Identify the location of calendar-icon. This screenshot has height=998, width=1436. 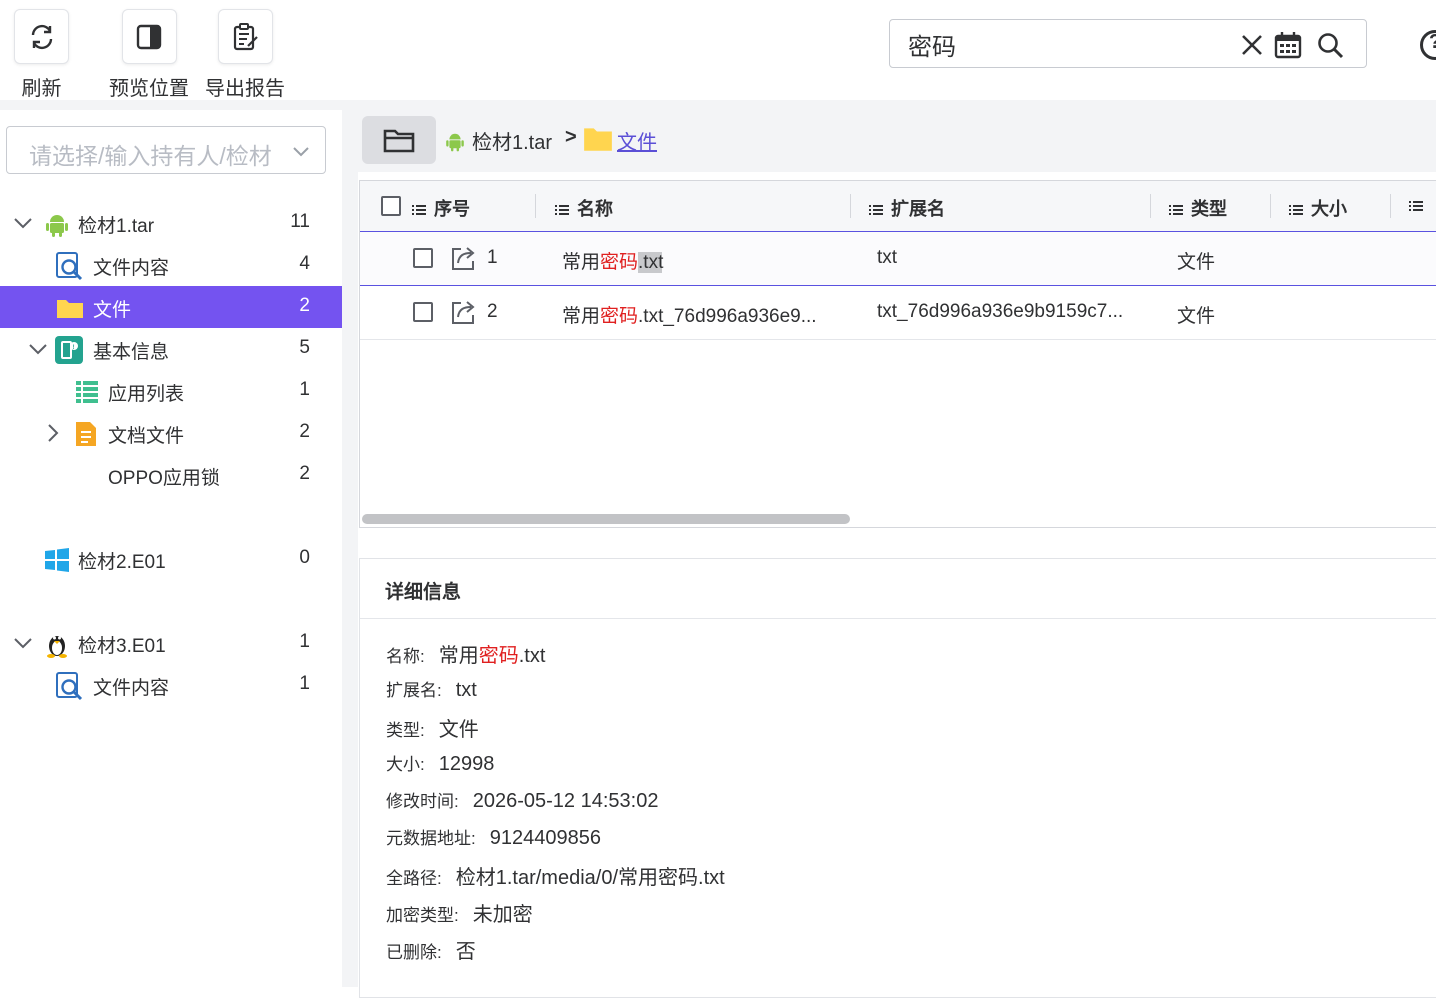
(1288, 45).